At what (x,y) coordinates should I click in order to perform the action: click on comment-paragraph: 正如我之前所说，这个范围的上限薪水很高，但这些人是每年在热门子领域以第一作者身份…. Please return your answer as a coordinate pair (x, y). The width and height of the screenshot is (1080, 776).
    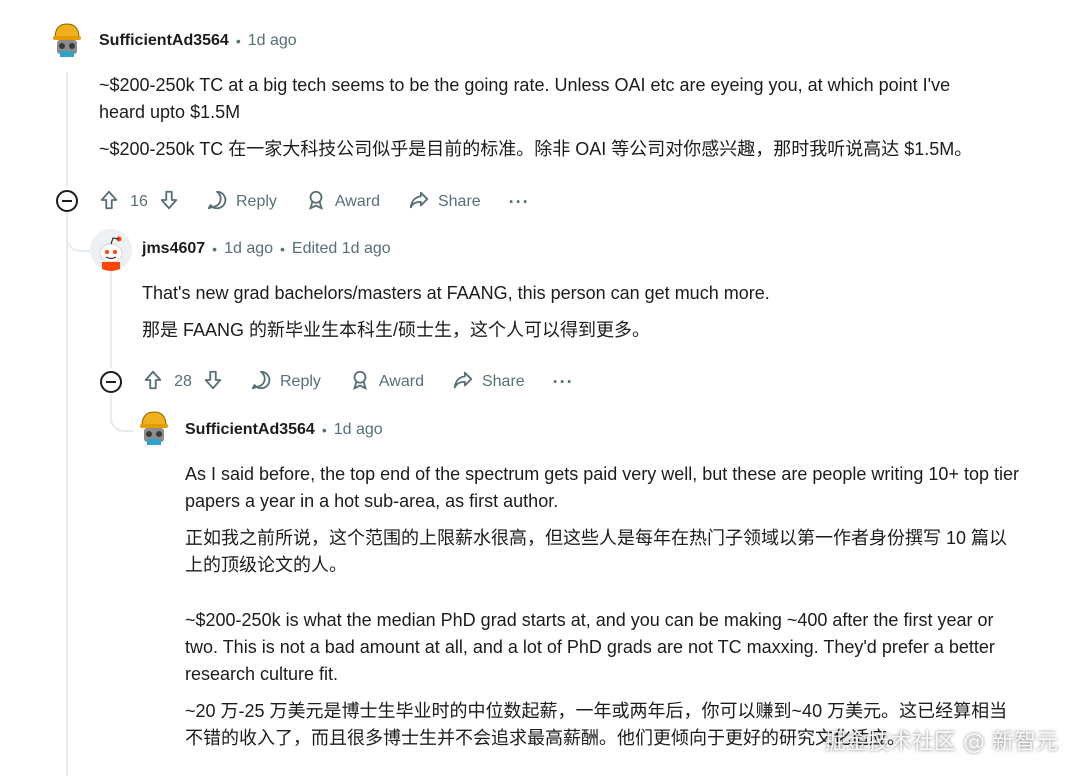
    Looking at the image, I should click on (596, 551).